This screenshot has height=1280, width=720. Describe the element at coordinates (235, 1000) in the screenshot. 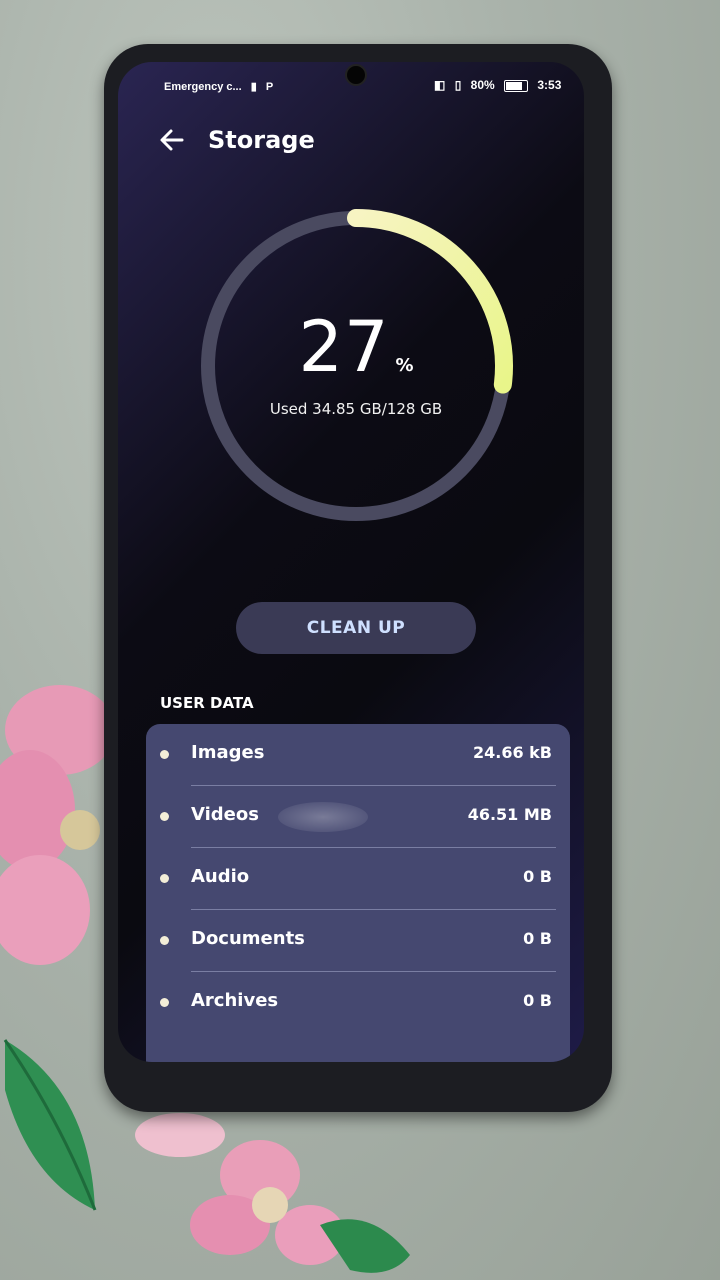

I see `item-name: Archives` at that location.